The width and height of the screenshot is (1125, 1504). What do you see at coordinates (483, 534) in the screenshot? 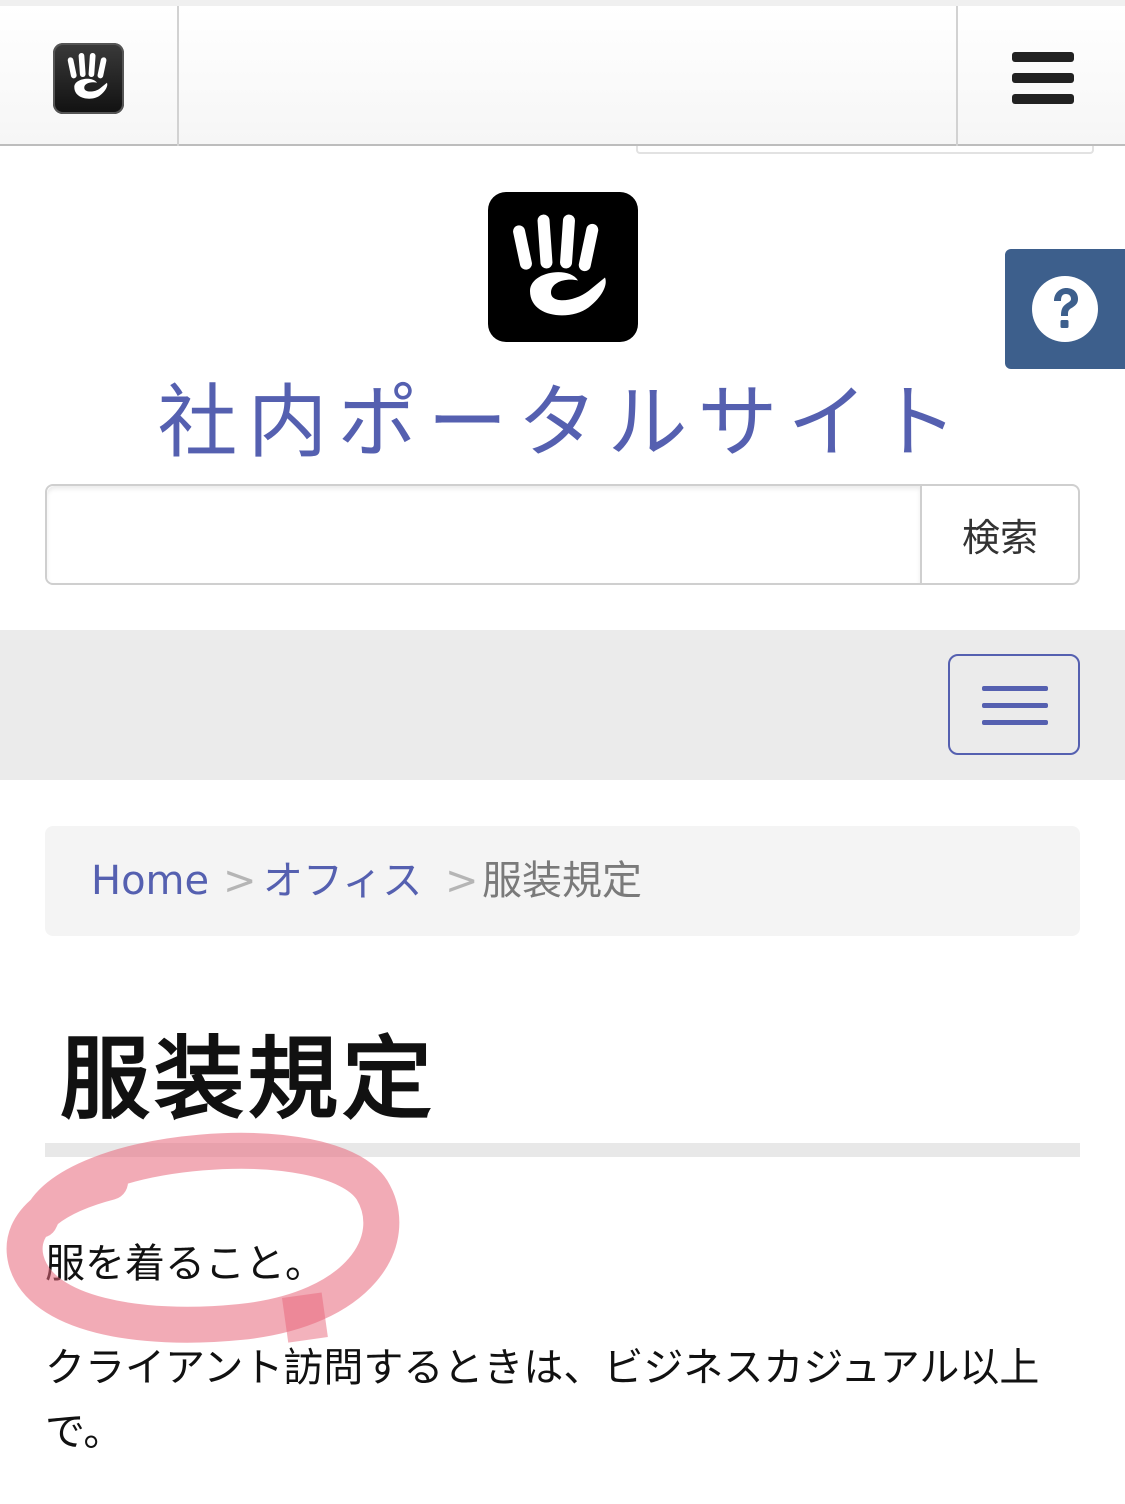
I see `search-input` at bounding box center [483, 534].